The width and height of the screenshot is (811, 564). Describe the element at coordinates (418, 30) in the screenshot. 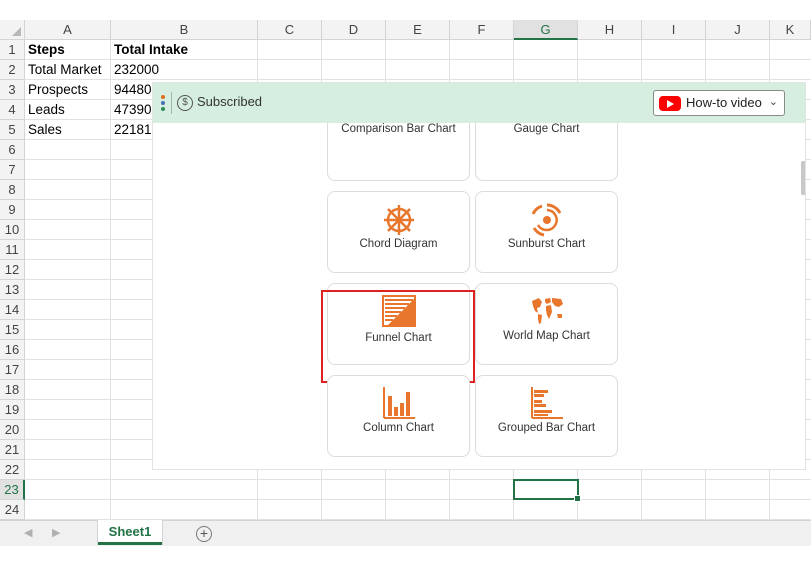

I see `column-header-e: E` at that location.